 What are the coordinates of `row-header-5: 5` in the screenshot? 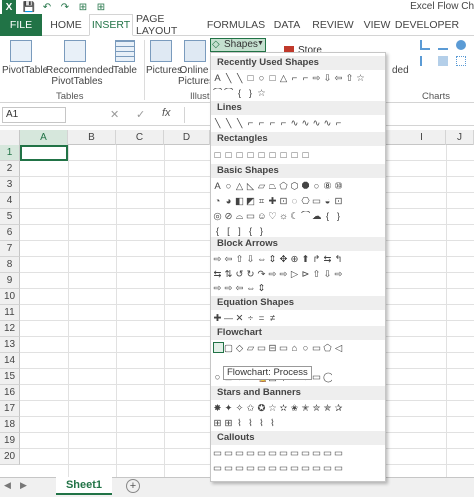 It's located at (10, 217).